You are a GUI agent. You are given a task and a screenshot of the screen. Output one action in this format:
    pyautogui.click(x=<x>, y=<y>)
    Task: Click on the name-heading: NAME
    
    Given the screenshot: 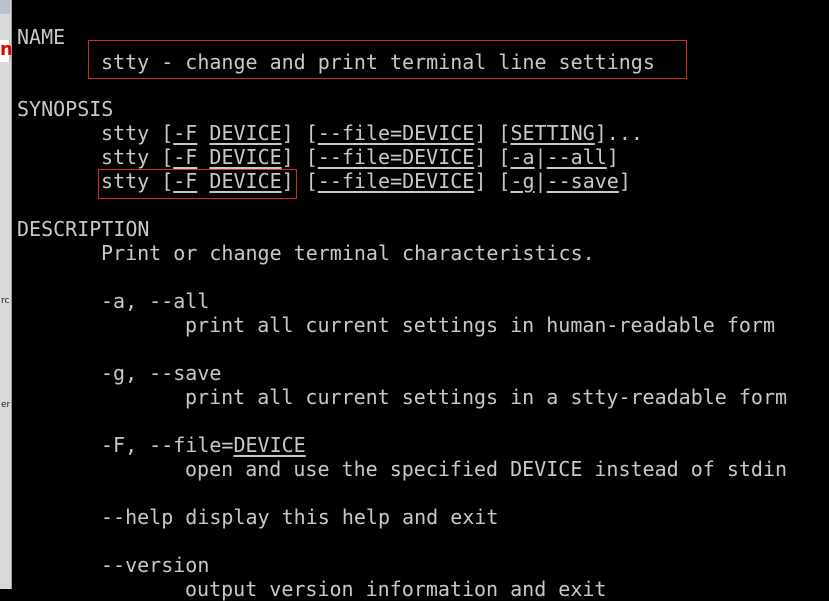 What is the action you would take?
    pyautogui.click(x=41, y=37)
    